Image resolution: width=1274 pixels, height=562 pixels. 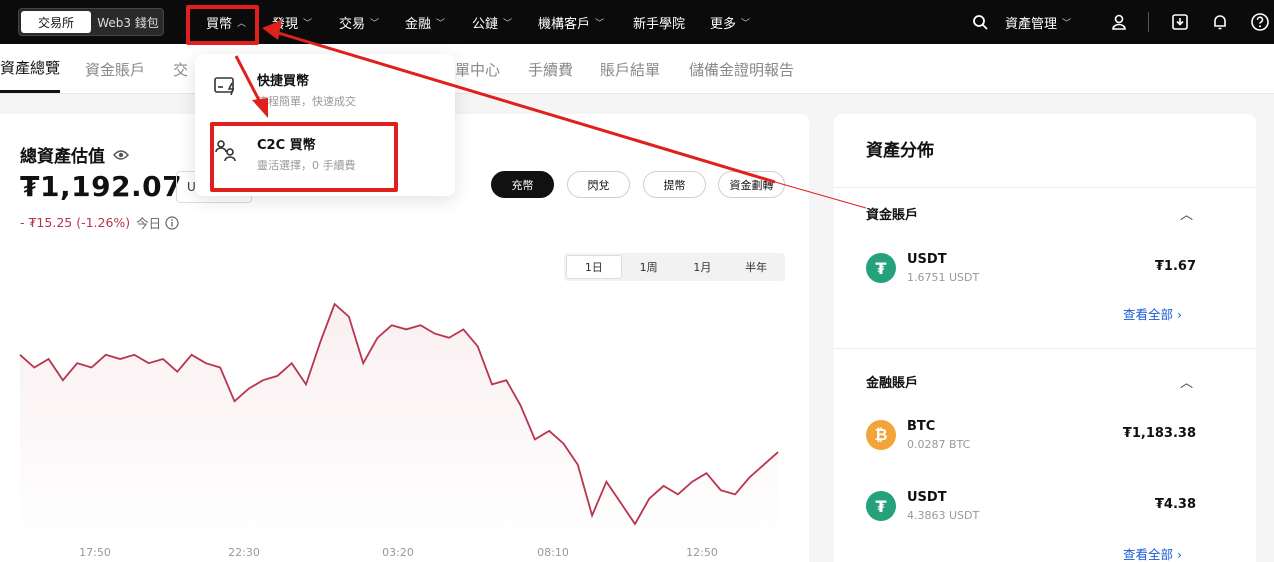 What do you see at coordinates (172, 222) in the screenshot?
I see `info-icon` at bounding box center [172, 222].